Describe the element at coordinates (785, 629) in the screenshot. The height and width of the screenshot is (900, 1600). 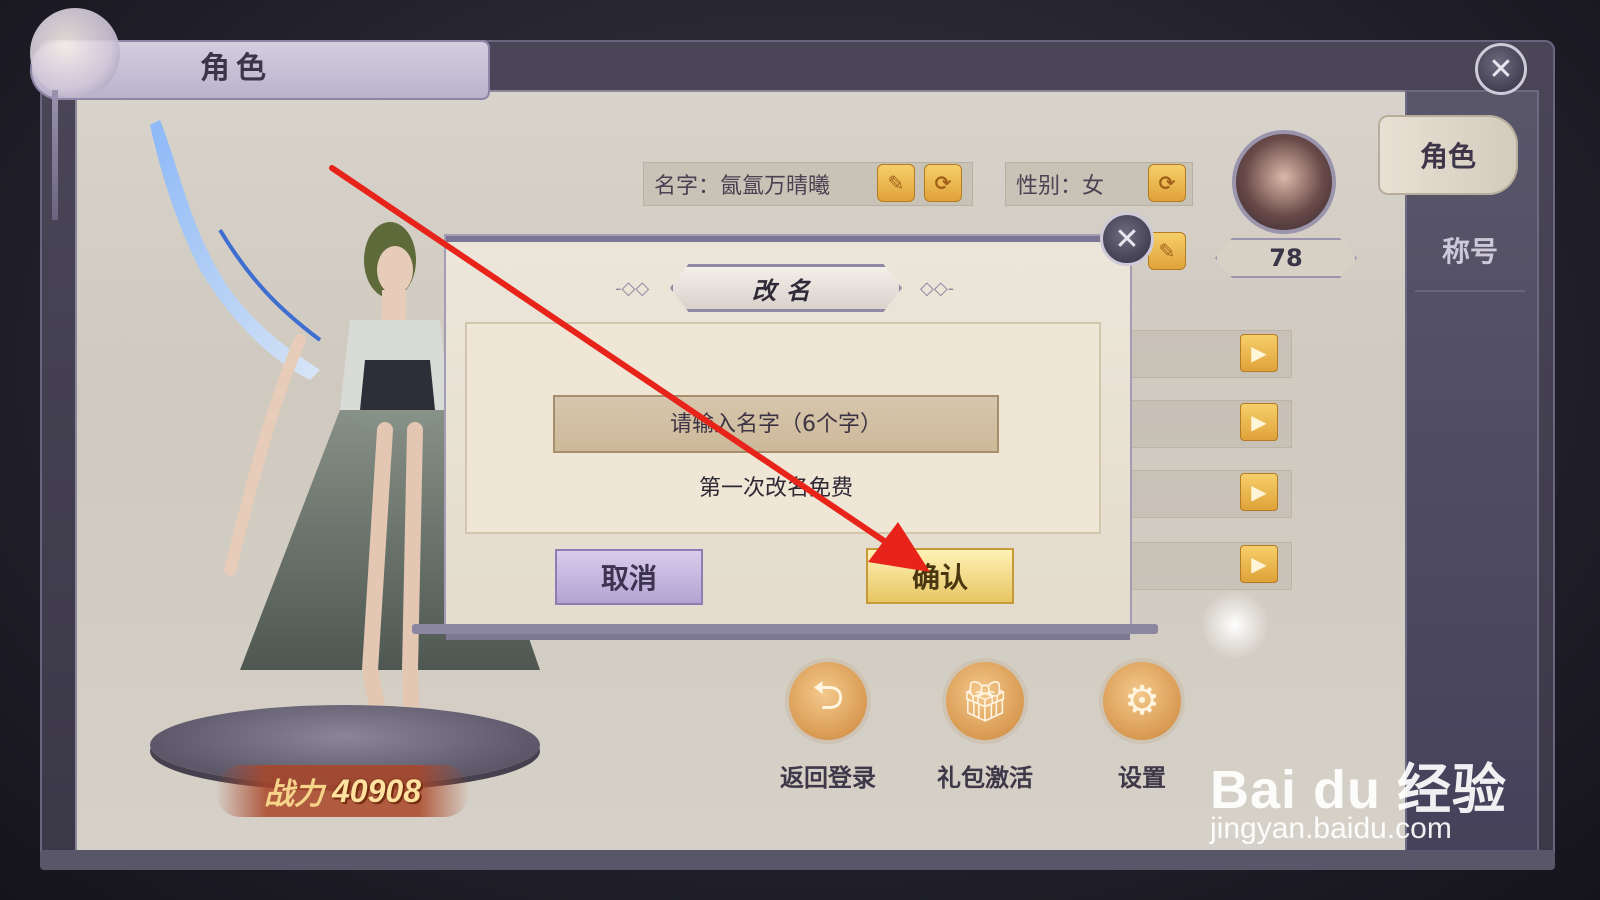
I see `dialog-bottom-bar` at that location.